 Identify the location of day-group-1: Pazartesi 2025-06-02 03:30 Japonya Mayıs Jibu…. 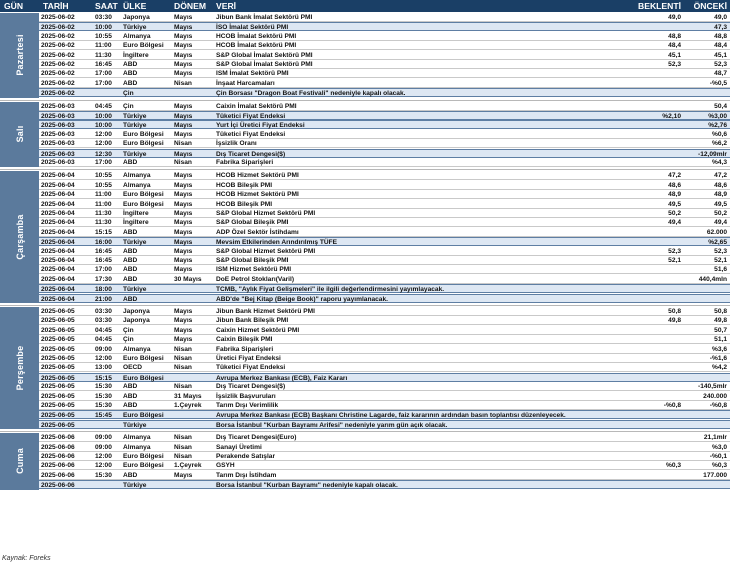
(365, 55).